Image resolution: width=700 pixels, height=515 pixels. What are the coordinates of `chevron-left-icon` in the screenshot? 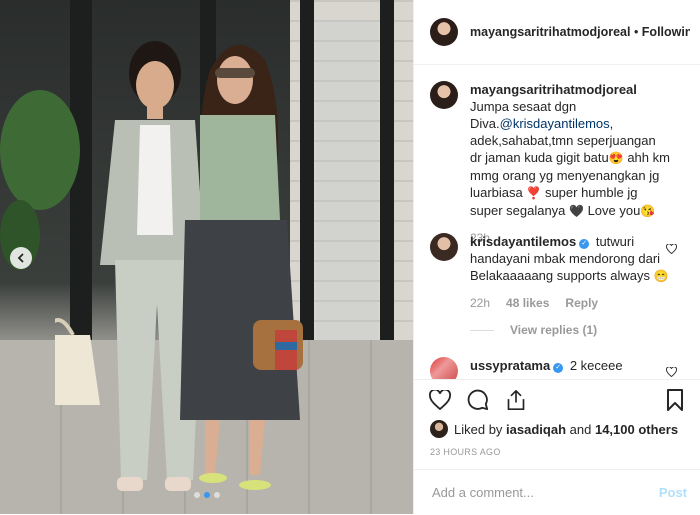 It's located at (20, 258).